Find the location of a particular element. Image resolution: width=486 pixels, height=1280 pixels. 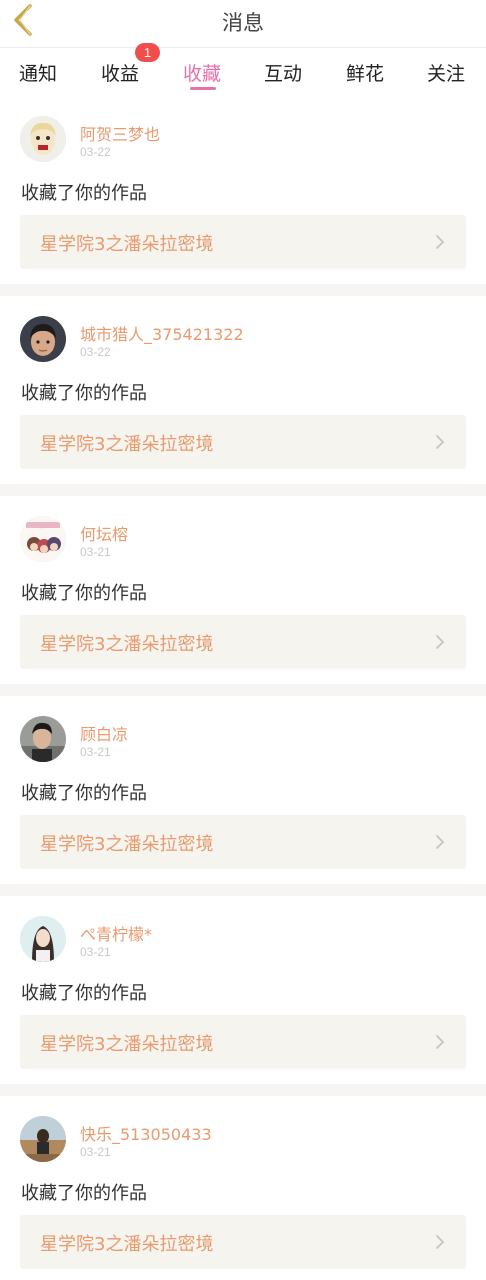

username: 快乐_513050433 is located at coordinates (146, 1133).